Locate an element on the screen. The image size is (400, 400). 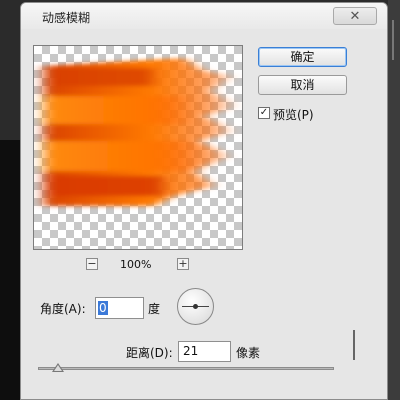
distance-slider-track is located at coordinates (186, 368).